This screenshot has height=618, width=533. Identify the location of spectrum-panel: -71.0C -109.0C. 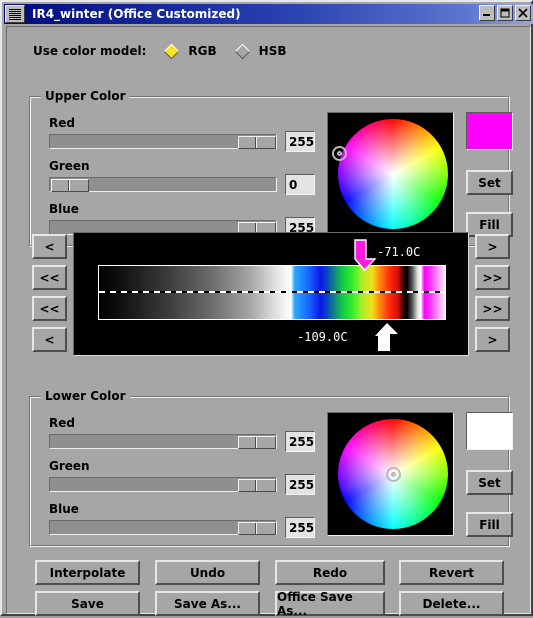
(271, 294).